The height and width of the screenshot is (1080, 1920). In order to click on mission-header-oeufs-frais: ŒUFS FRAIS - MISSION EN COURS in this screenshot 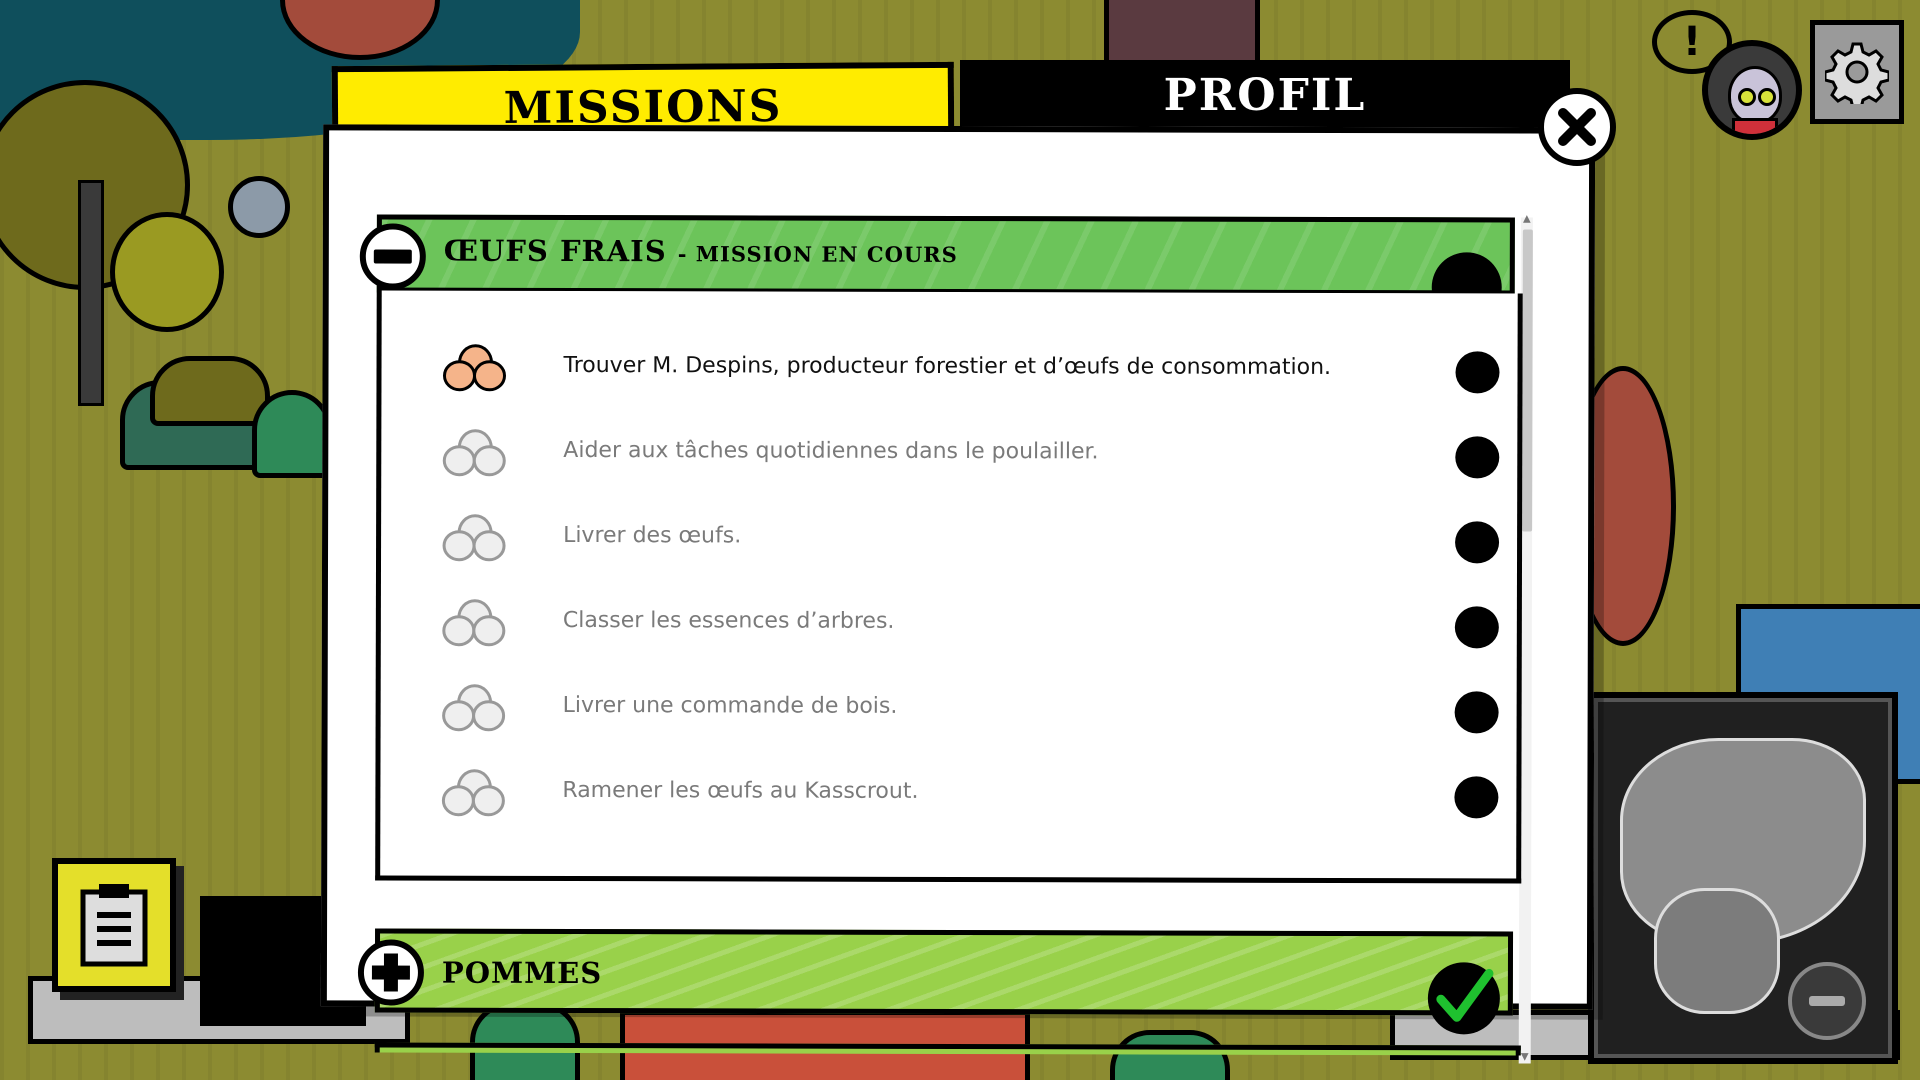, I will do `click(937, 268)`.